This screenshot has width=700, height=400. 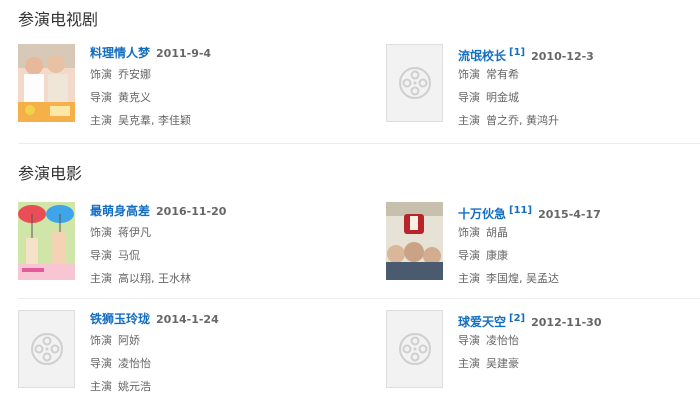 What do you see at coordinates (129, 340) in the screenshot?
I see `role-value: 阿娇` at bounding box center [129, 340].